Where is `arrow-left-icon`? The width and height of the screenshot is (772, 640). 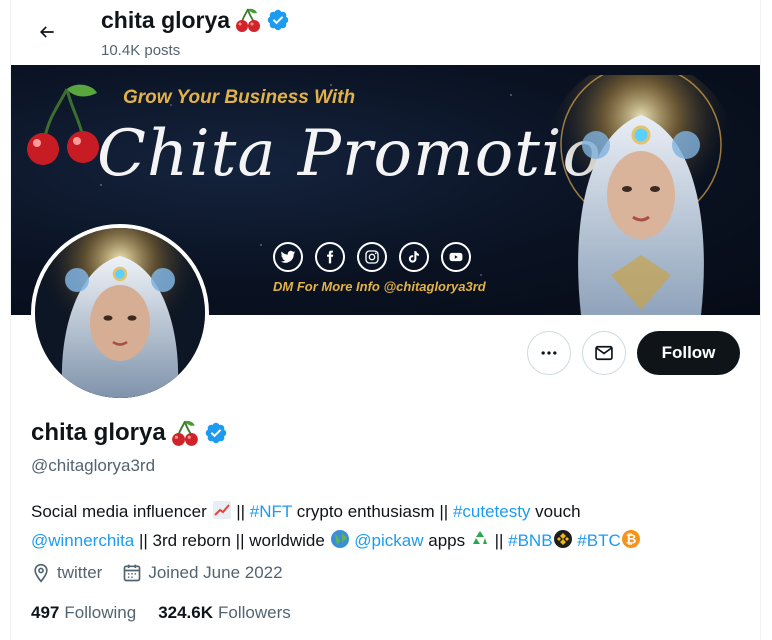
arrow-left-icon is located at coordinates (46, 32).